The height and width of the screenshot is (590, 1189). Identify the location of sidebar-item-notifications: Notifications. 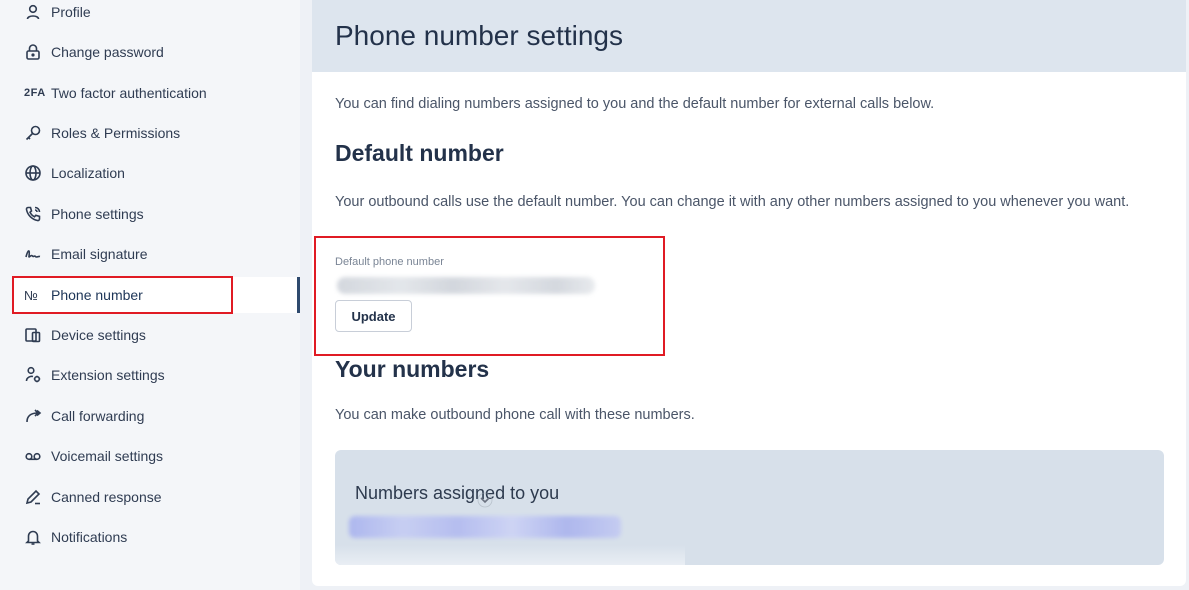
(157, 537).